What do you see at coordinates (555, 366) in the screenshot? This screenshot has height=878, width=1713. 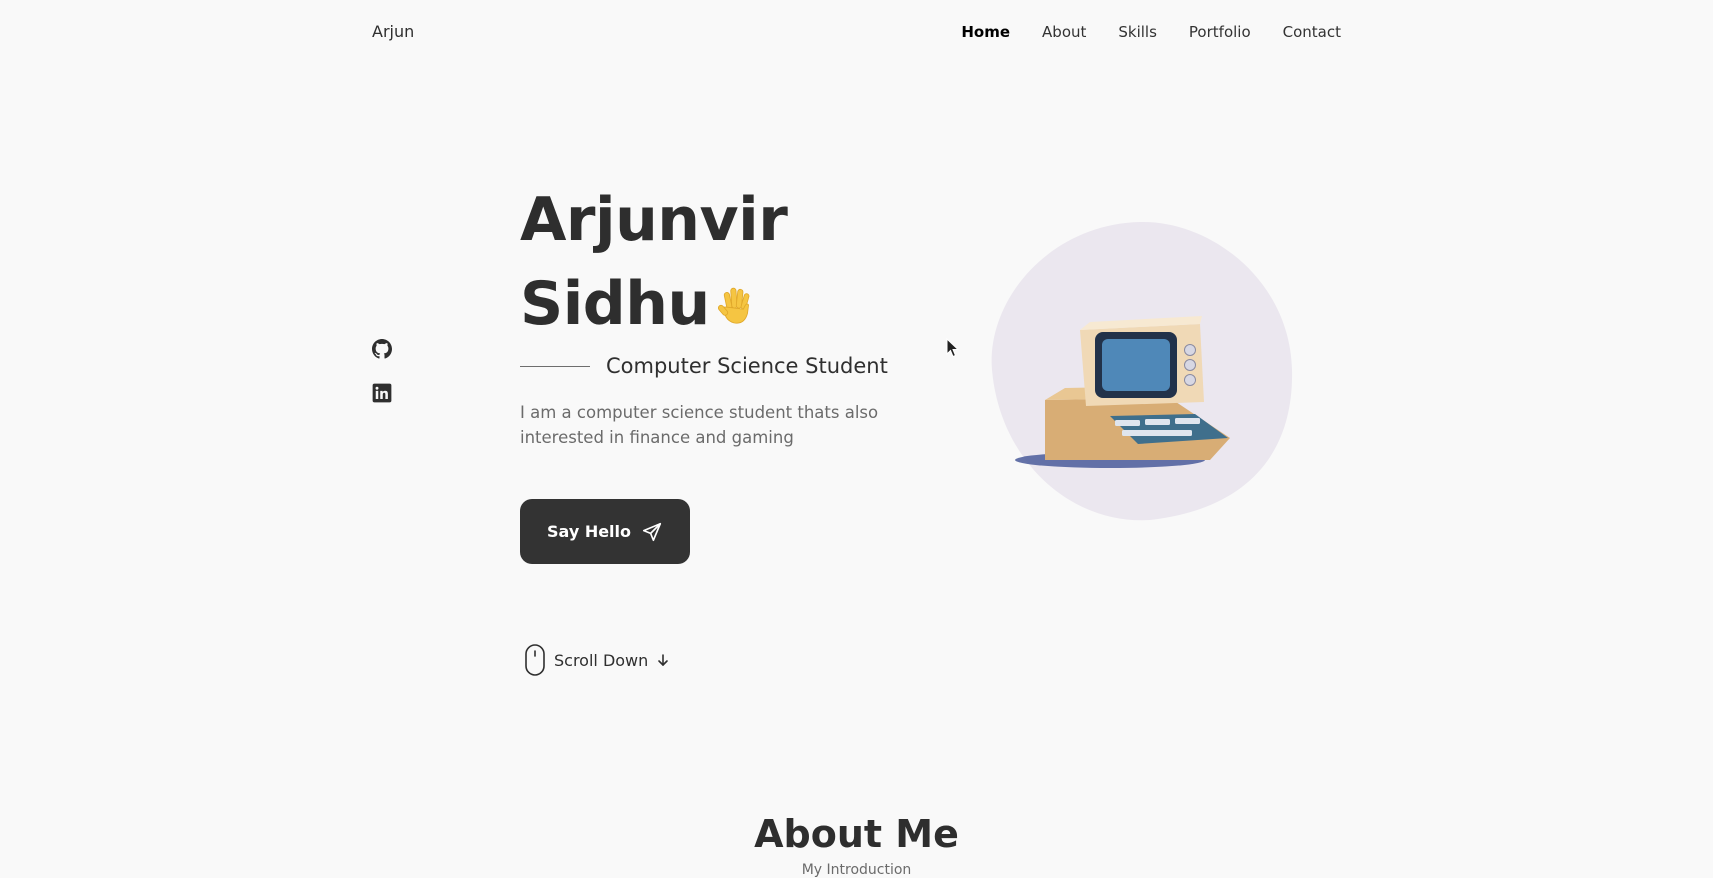 I see `subtitle-divider` at bounding box center [555, 366].